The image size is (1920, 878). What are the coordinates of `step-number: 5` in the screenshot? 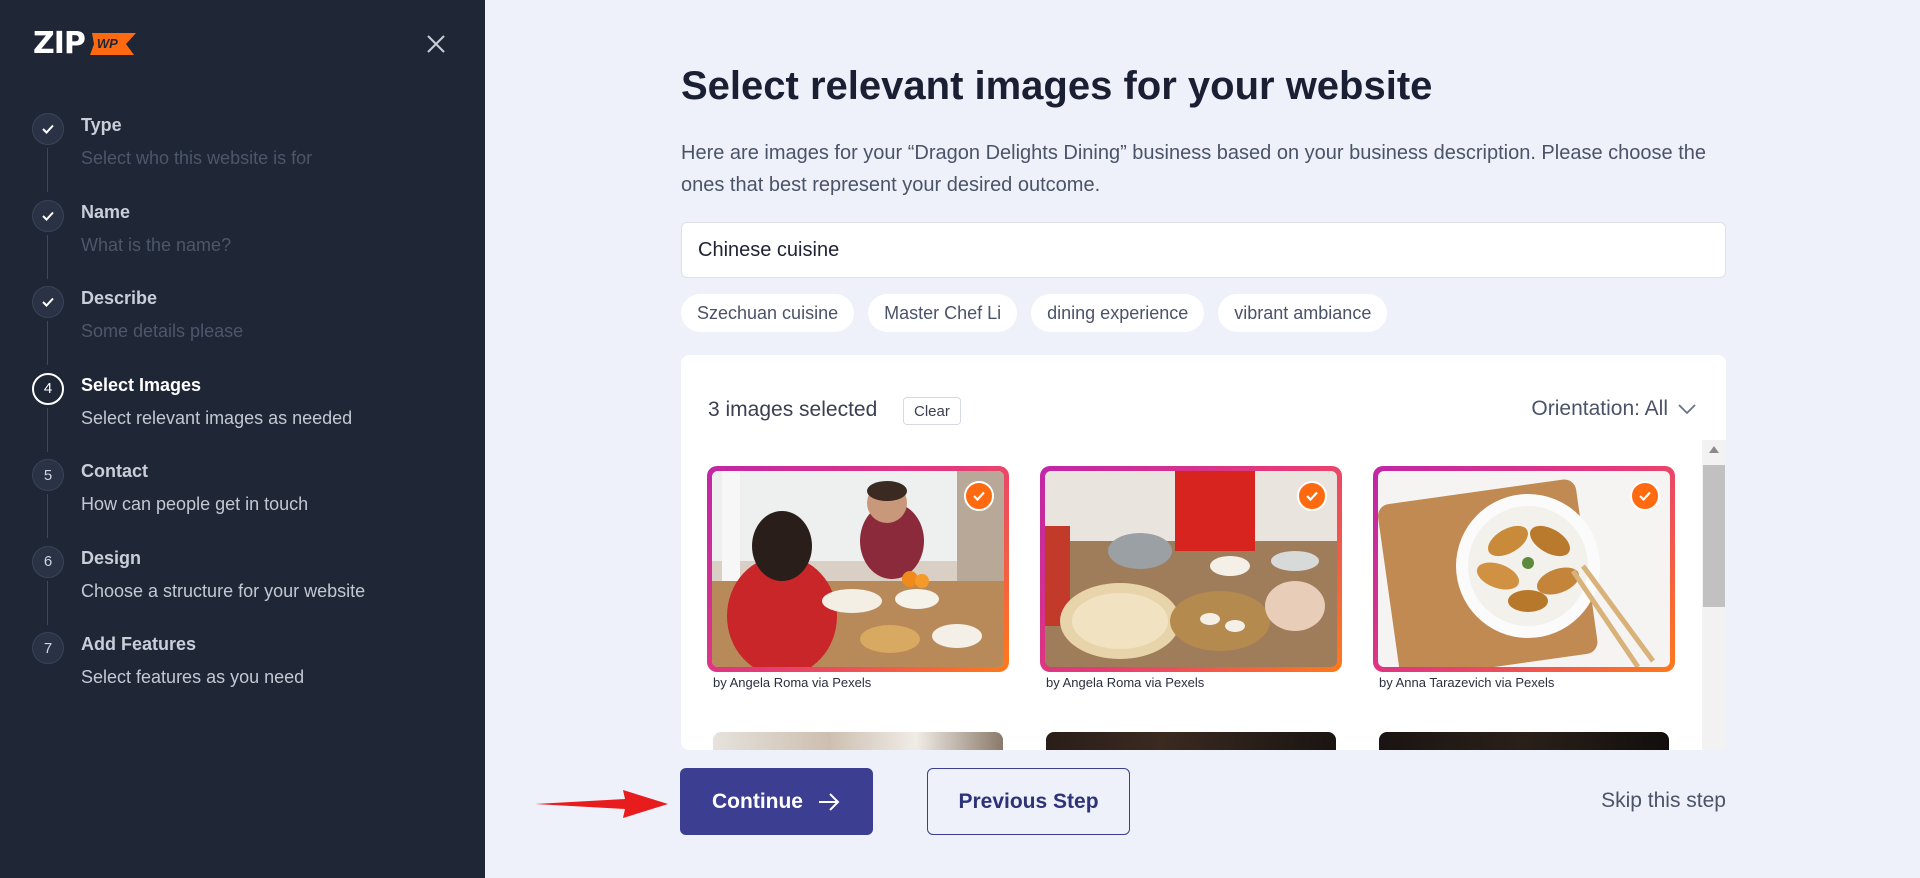 It's located at (48, 475).